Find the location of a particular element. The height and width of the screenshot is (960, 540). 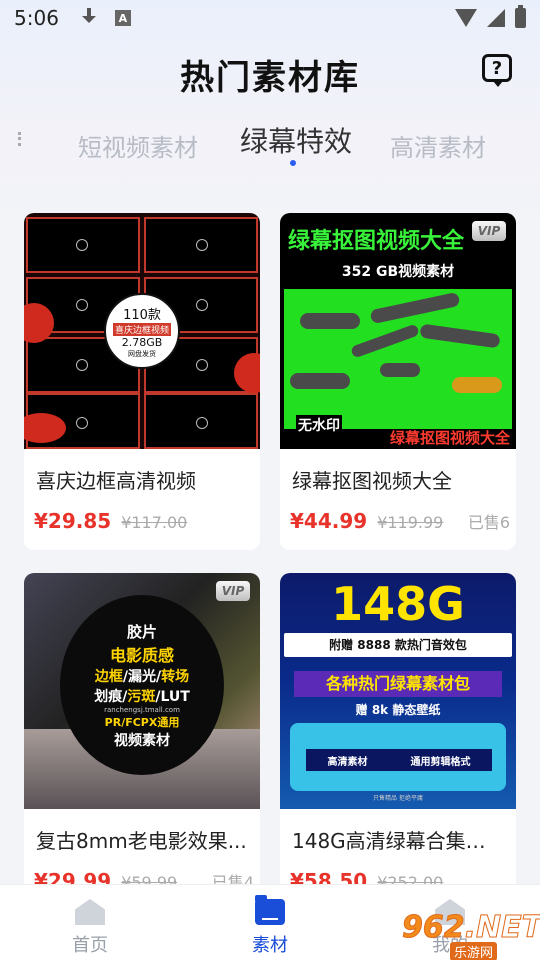

price: ¥29.85 is located at coordinates (73, 521).